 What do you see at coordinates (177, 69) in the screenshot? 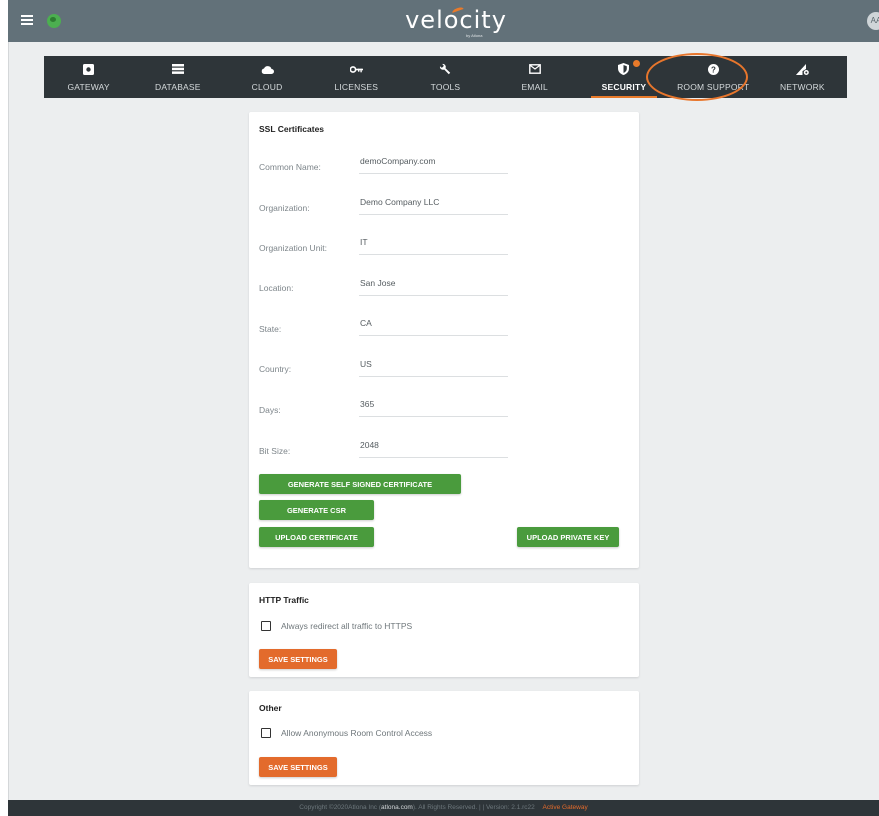
I see `database-icon` at bounding box center [177, 69].